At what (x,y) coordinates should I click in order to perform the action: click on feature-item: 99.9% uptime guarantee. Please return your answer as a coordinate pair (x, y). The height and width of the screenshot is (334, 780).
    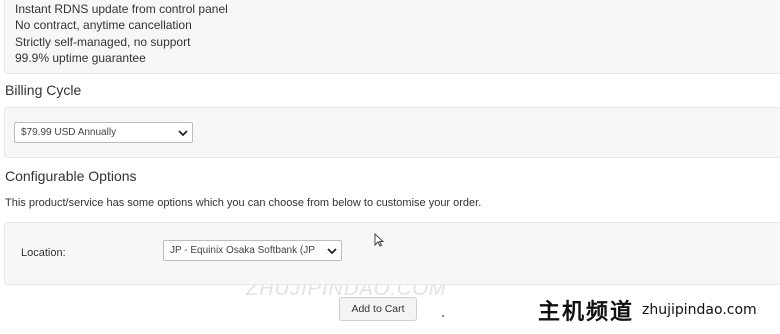
    Looking at the image, I should click on (80, 57).